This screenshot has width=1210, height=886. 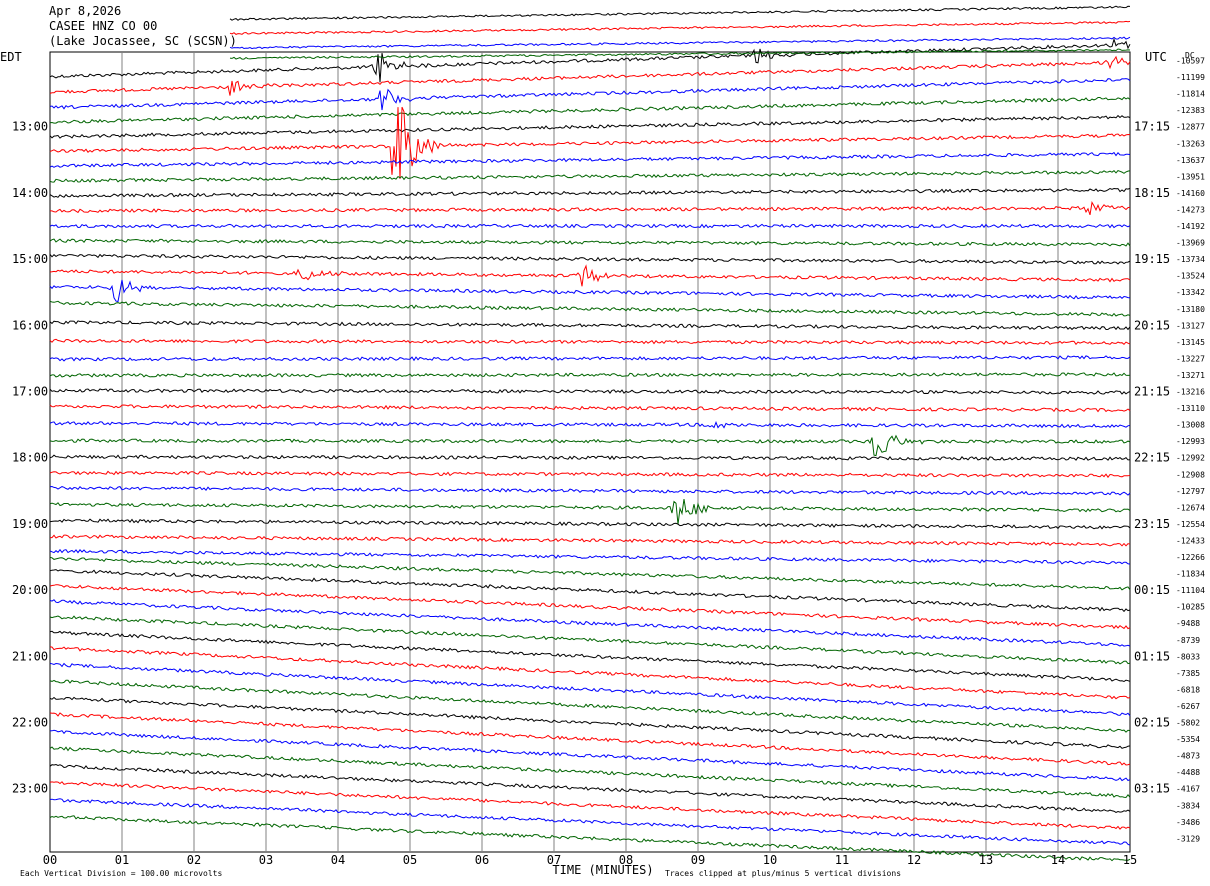 What do you see at coordinates (1190, 507) in the screenshot?
I see `dc-offset-label: -12674` at bounding box center [1190, 507].